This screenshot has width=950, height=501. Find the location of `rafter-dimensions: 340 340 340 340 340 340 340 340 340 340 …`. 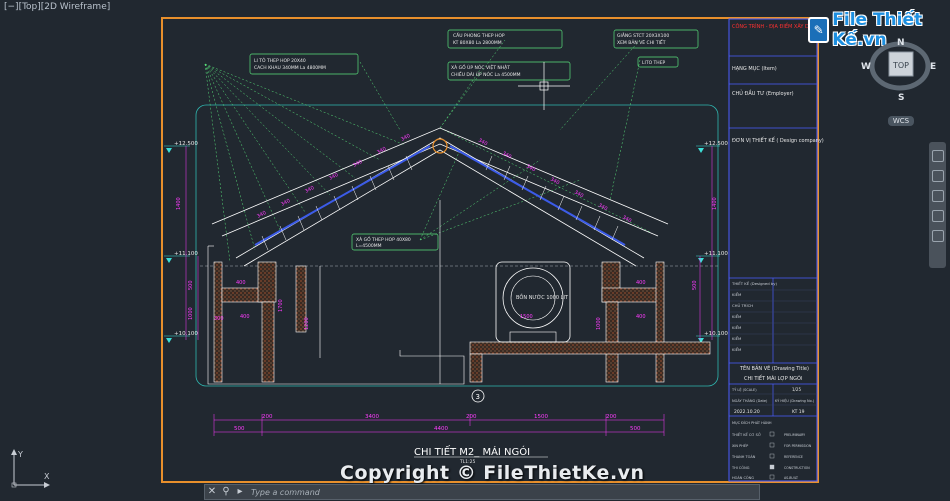

rafter-dimensions: 340 340 340 340 340 340 340 340 340 340 … is located at coordinates (444, 178).